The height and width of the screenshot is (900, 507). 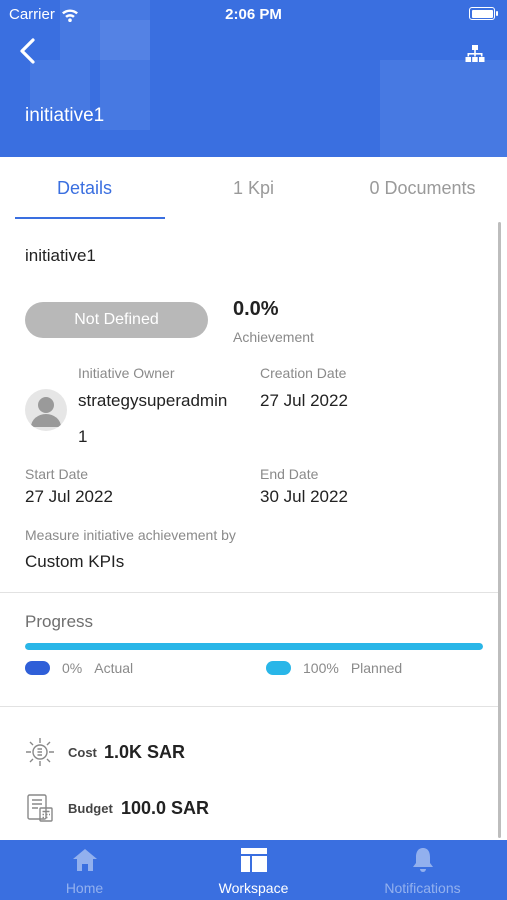 I want to click on legend-actual: 0% Actual, so click(x=79, y=668).